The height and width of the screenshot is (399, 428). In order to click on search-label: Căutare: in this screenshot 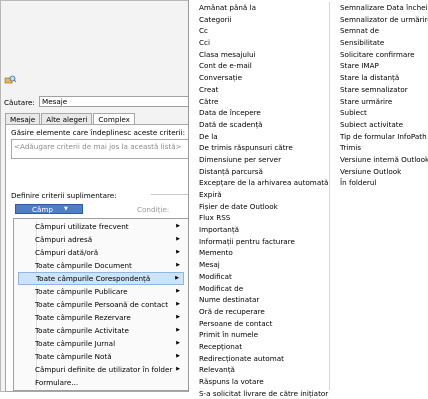, I will do `click(19, 102)`.